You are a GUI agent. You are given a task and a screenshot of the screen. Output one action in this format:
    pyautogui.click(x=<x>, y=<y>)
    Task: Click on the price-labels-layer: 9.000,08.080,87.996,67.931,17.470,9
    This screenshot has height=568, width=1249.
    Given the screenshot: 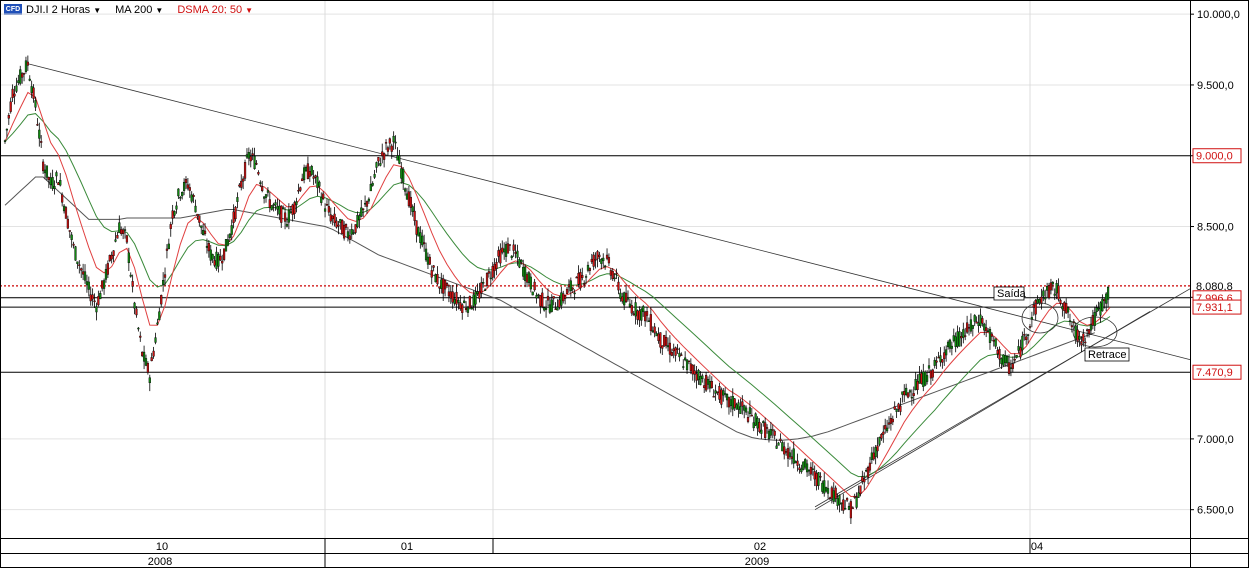 What is the action you would take?
    pyautogui.click(x=1217, y=264)
    